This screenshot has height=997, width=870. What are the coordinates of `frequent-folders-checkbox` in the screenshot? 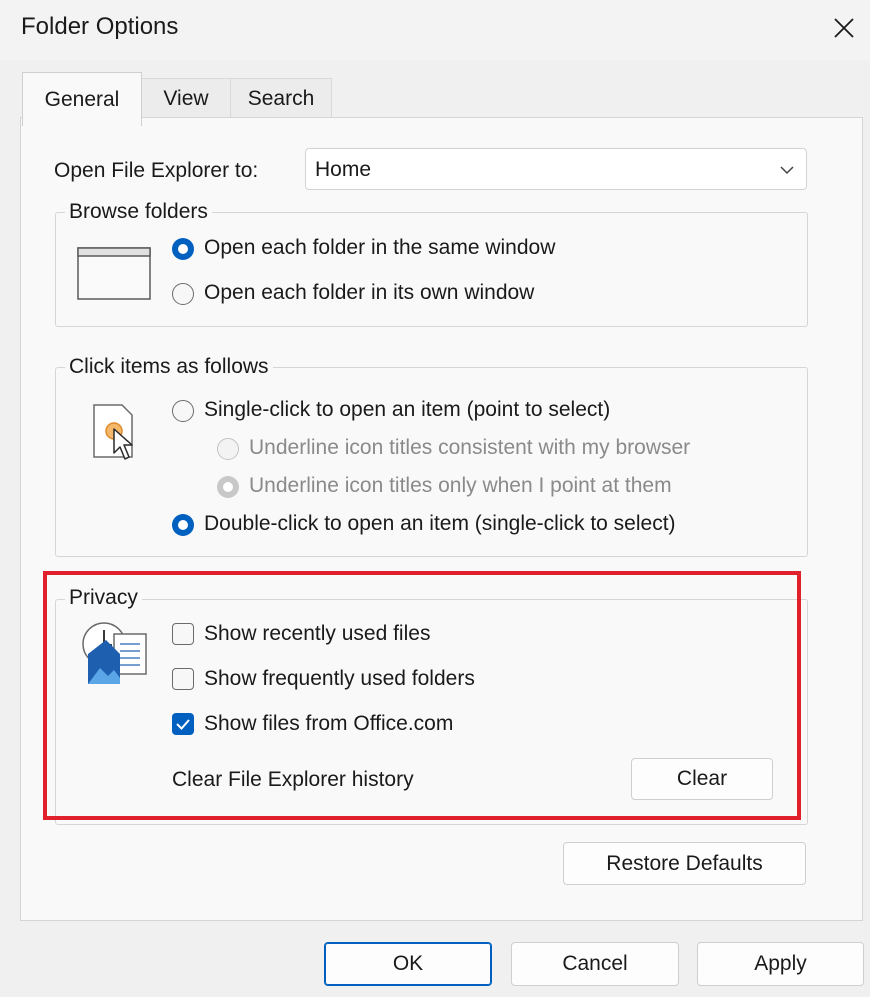 It's located at (183, 679).